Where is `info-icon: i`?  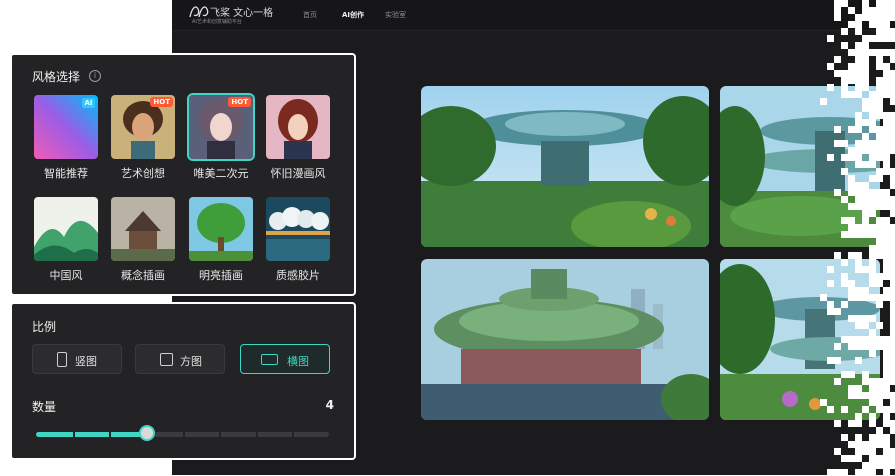
info-icon: i is located at coordinates (95, 76).